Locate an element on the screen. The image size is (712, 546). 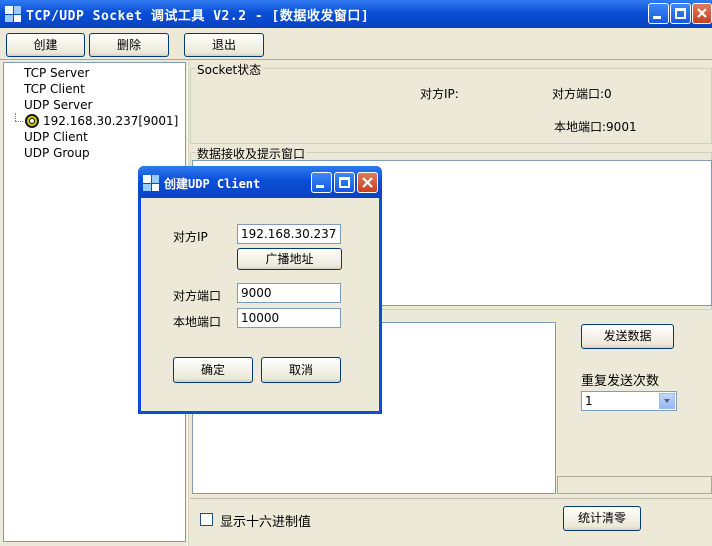
dialog-title: 创建UDP Client is located at coordinates (212, 184).